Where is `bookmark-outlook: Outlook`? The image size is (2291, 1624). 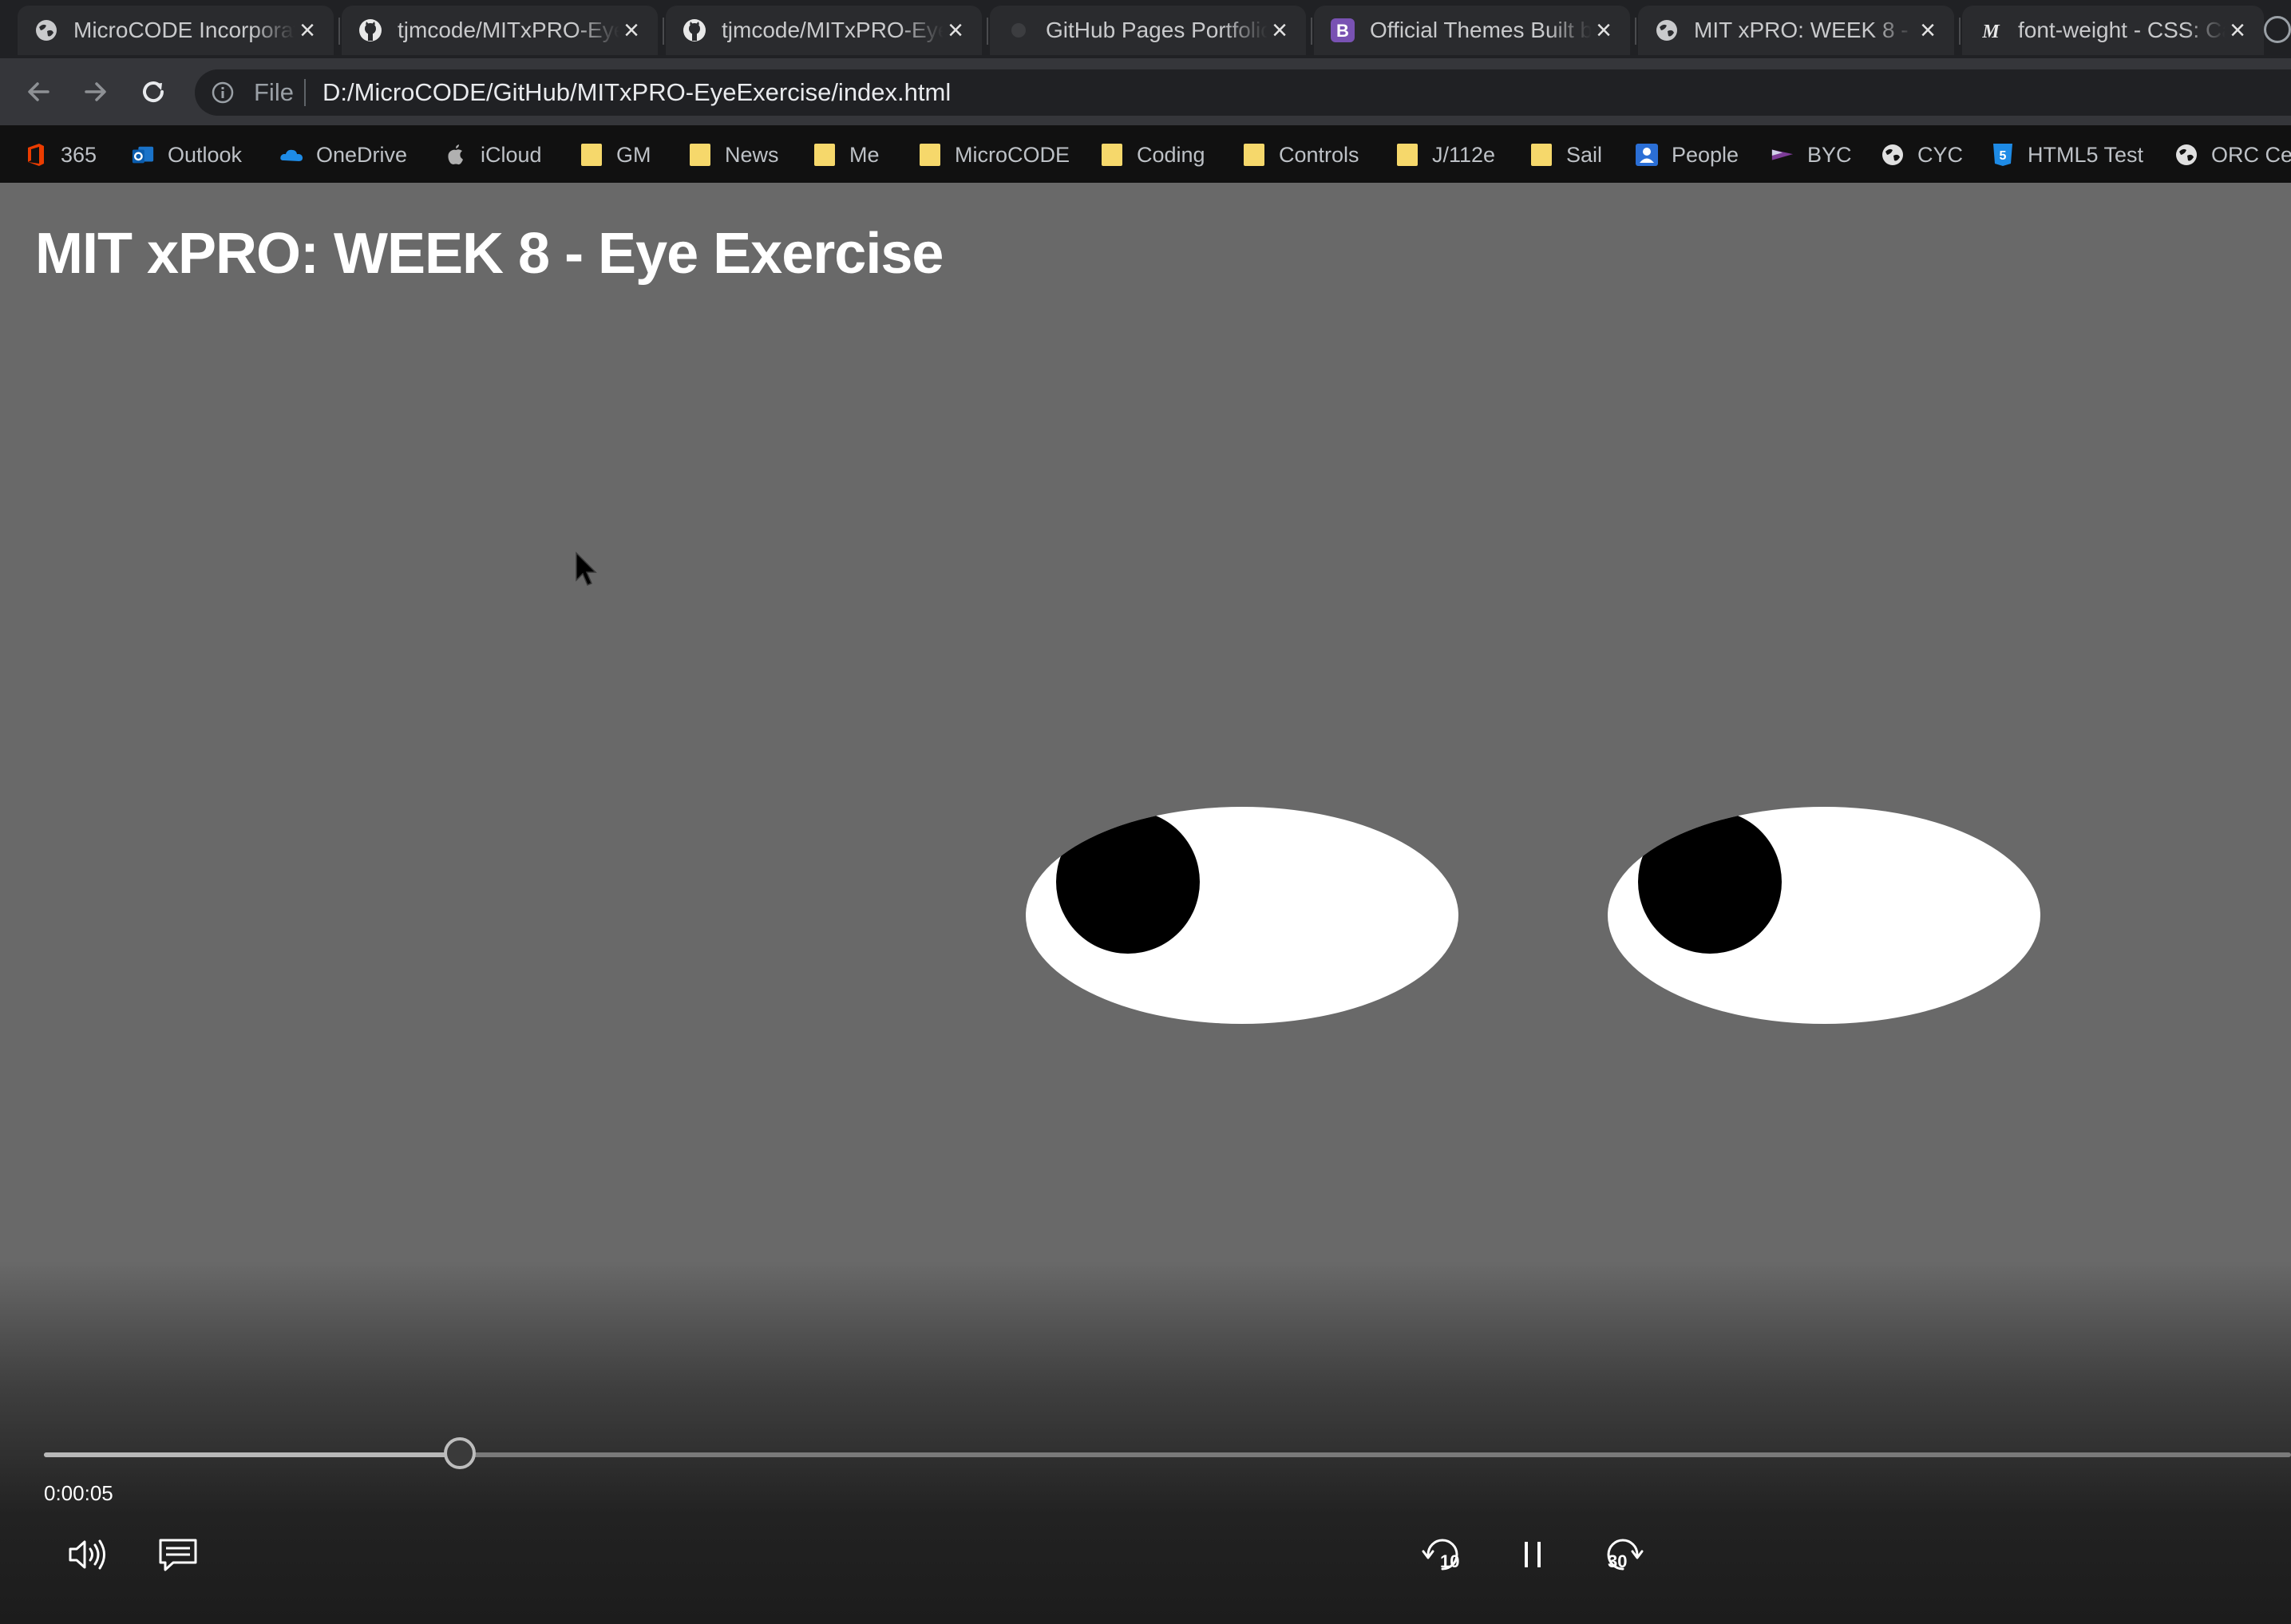 bookmark-outlook: Outlook is located at coordinates (186, 155).